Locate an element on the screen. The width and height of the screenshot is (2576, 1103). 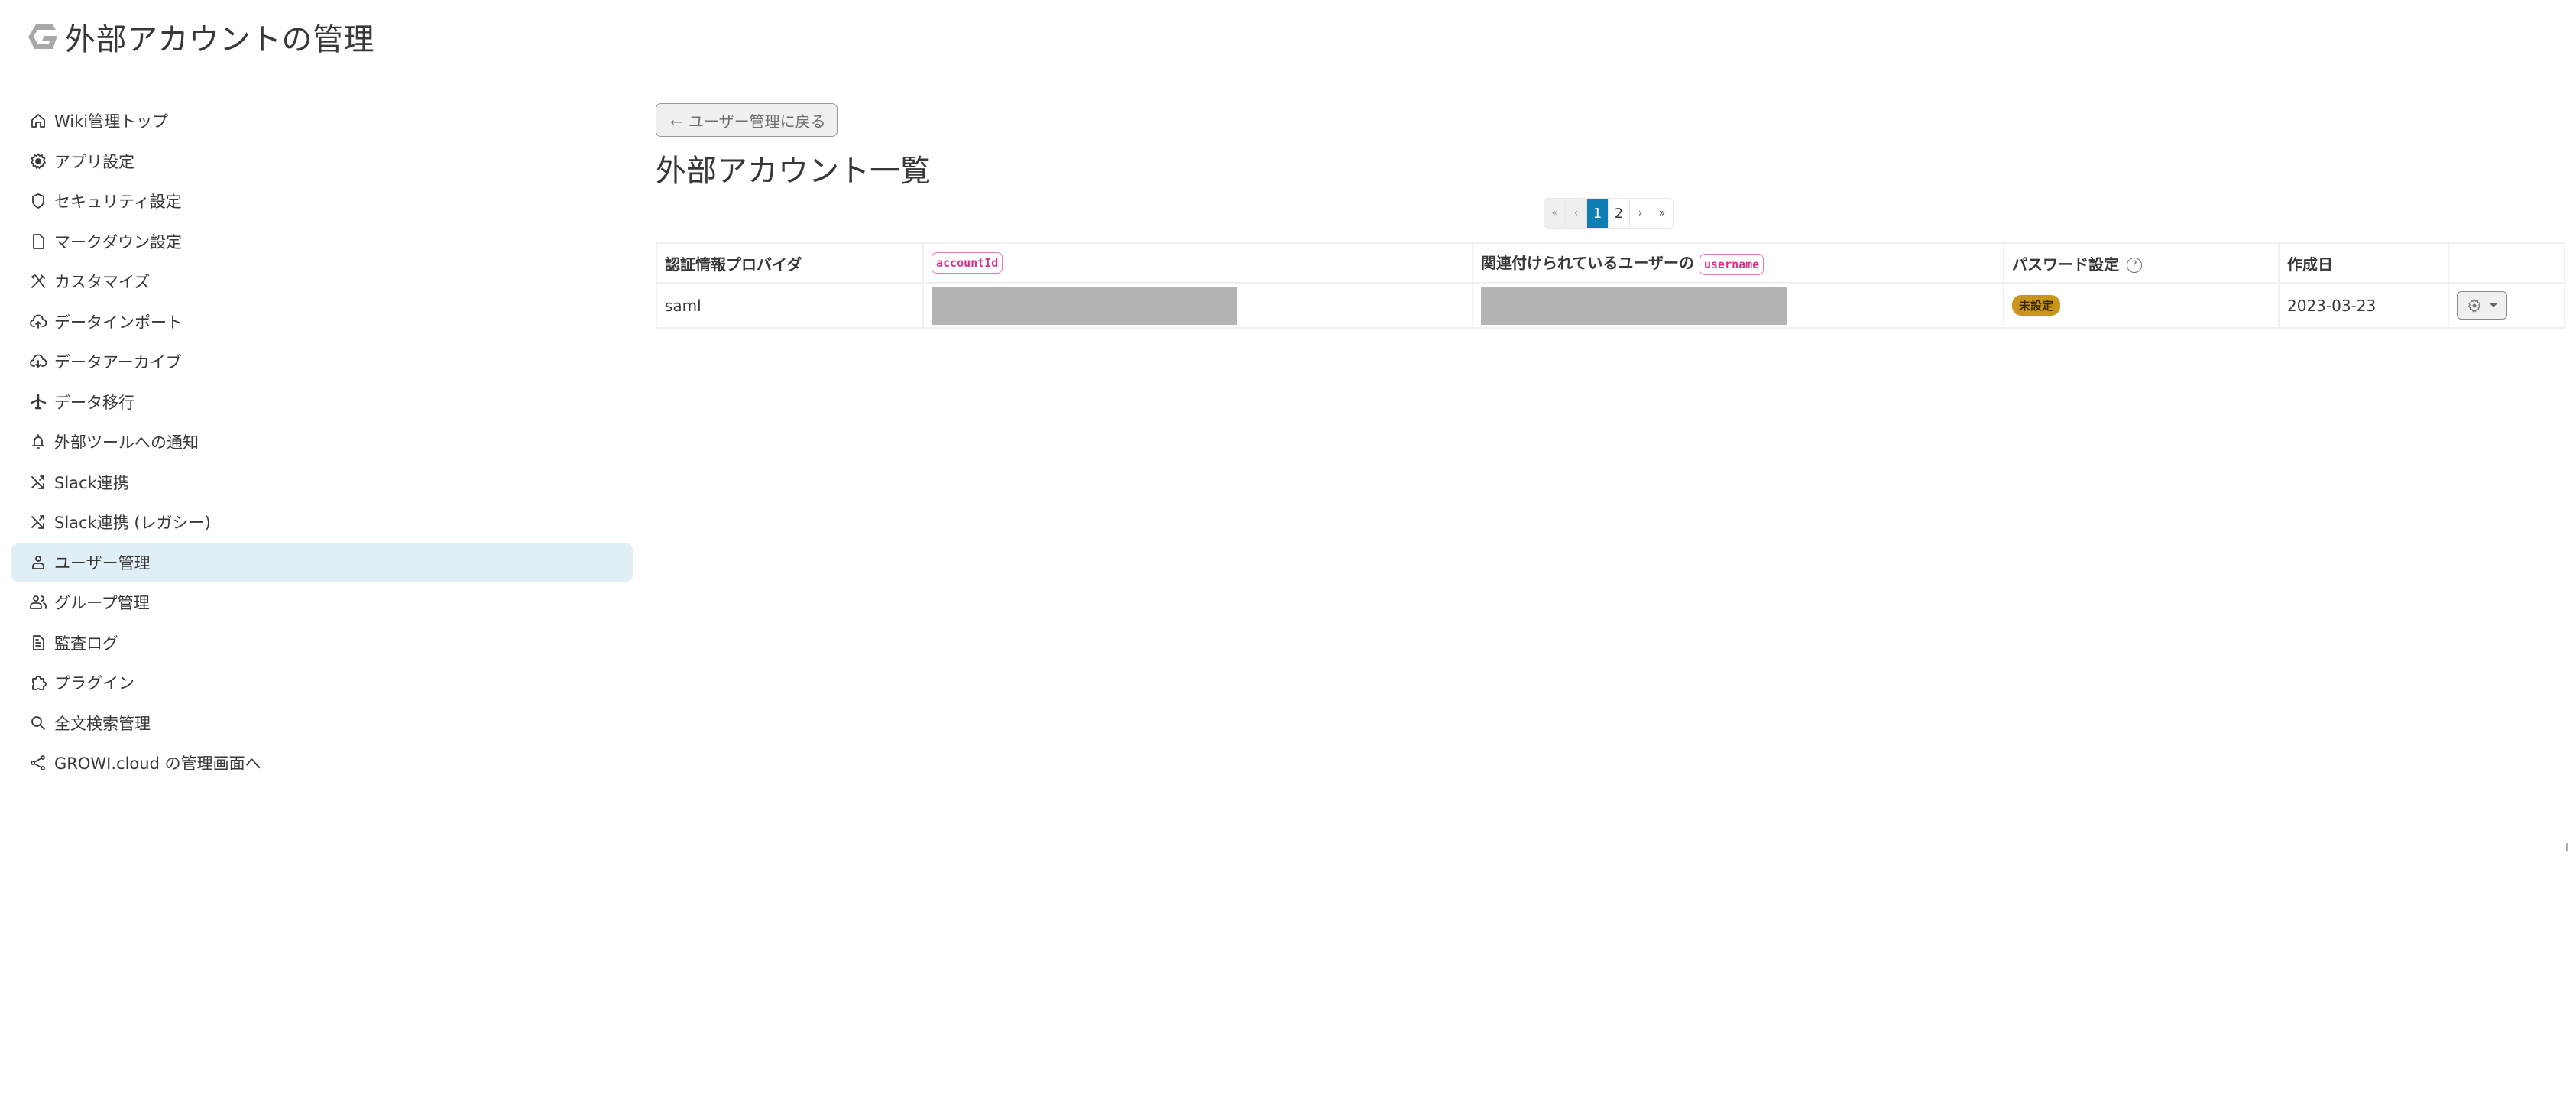
sidebar-item-growi-cloud: GROWI.cloud の管理画面へ is located at coordinates (322, 763).